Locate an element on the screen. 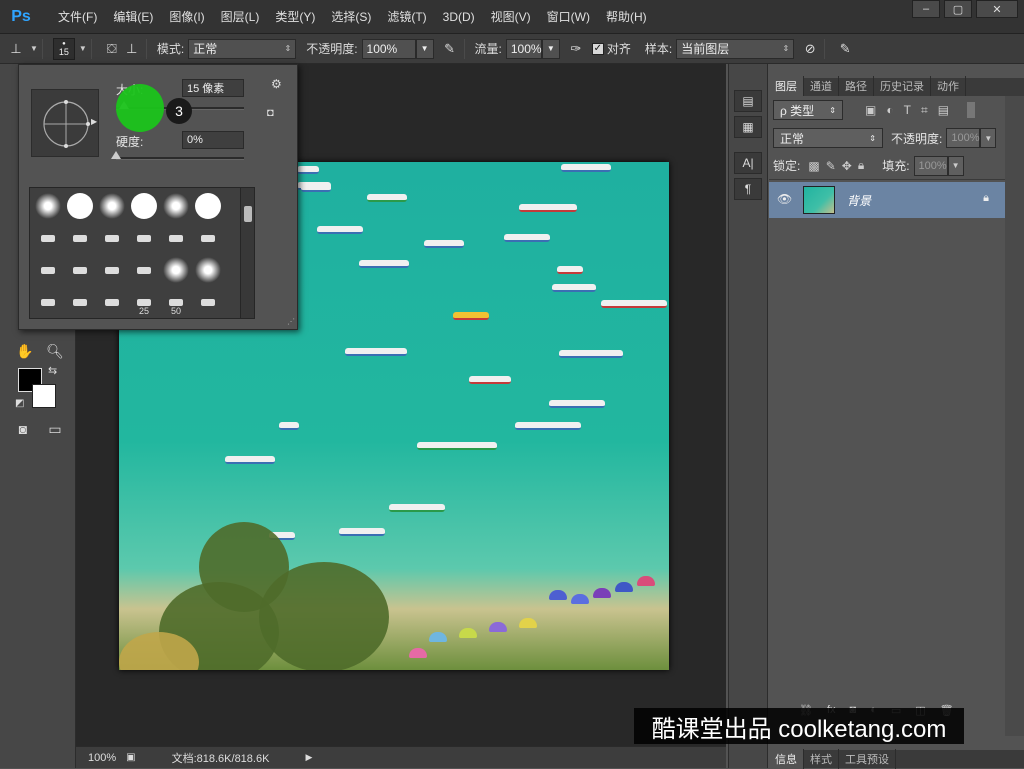 The image size is (1024, 769). opacity-field: 100% is located at coordinates (388, 48).